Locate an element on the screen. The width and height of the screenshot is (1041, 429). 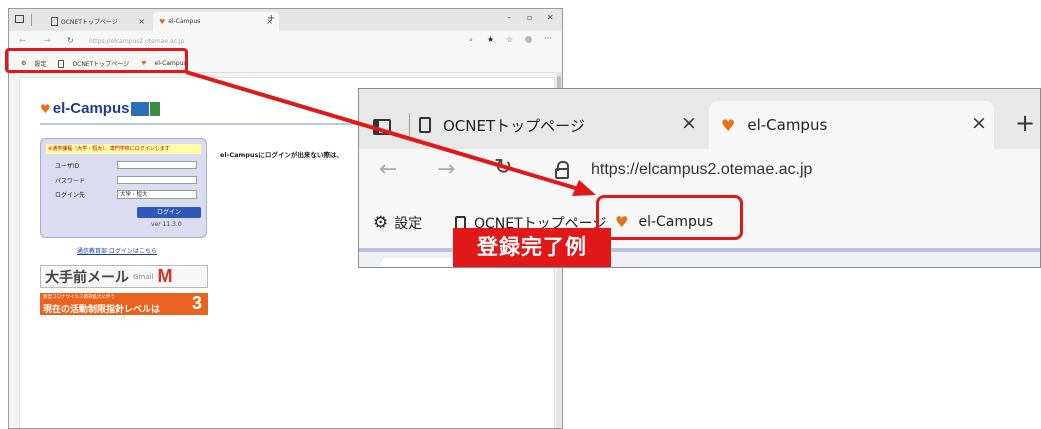
arrow-head is located at coordinates (584, 188).